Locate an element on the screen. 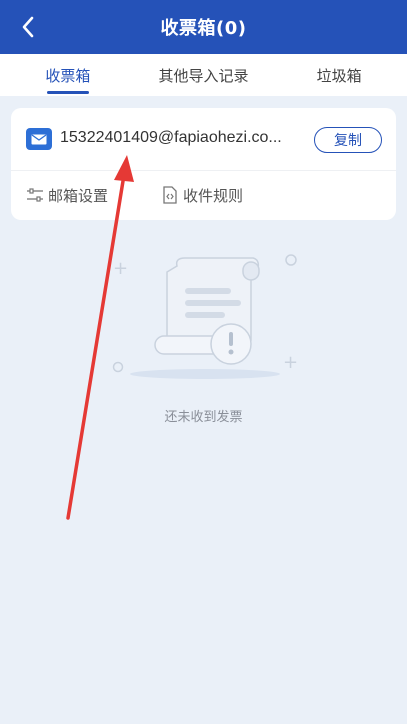 The height and width of the screenshot is (724, 407). copy-button: 复制 is located at coordinates (348, 140).